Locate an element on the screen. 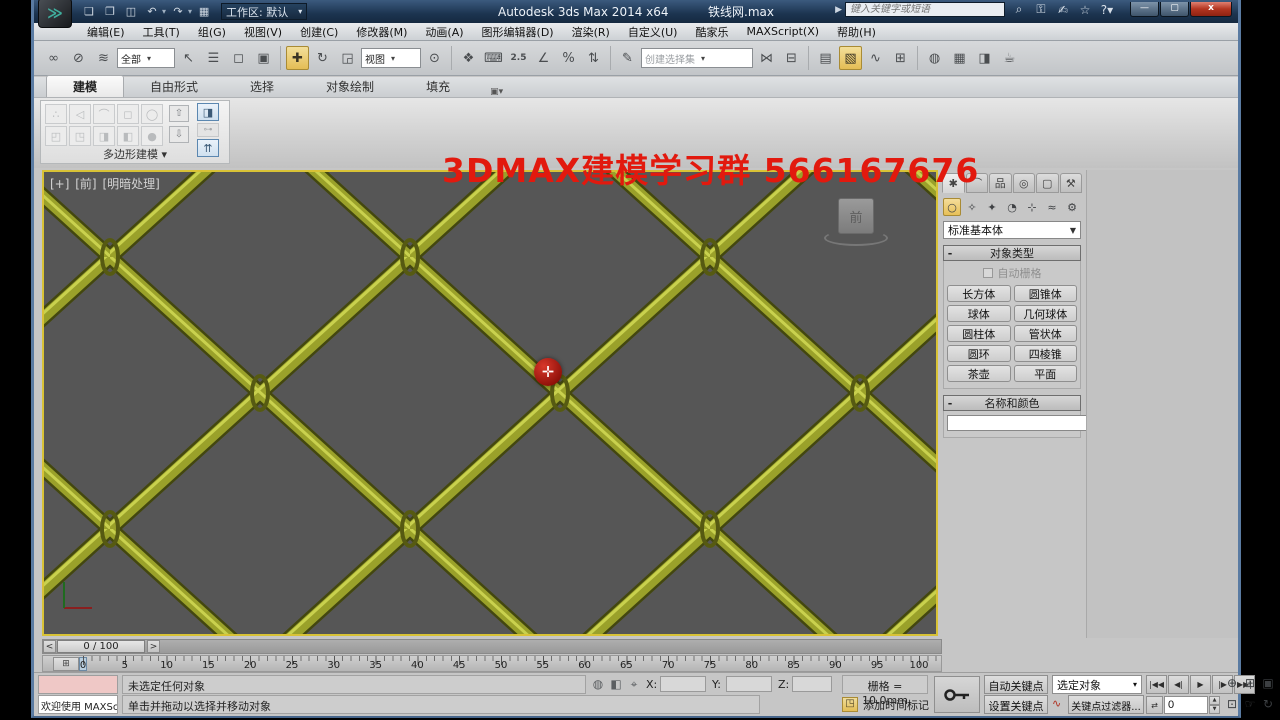 Image resolution: width=1280 pixels, height=720 pixels. spinner-snap-icon: ⇅ is located at coordinates (593, 58).